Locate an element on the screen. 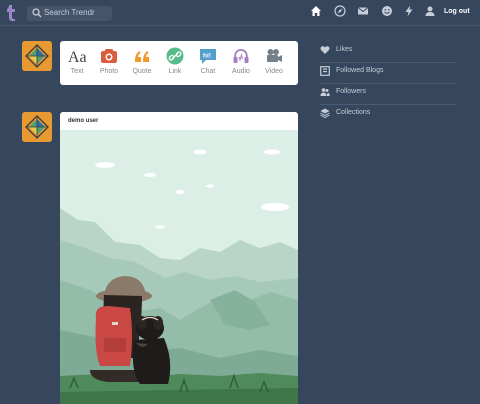 This screenshot has height=404, width=480. post-type-label: Photo is located at coordinates (109, 71).